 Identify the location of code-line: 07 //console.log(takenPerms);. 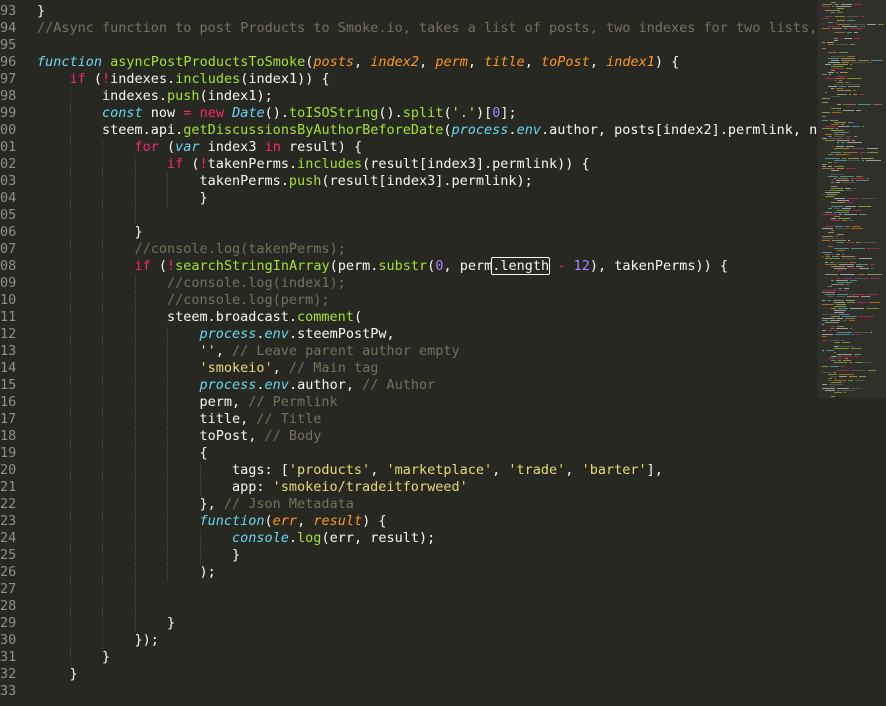
(409, 249).